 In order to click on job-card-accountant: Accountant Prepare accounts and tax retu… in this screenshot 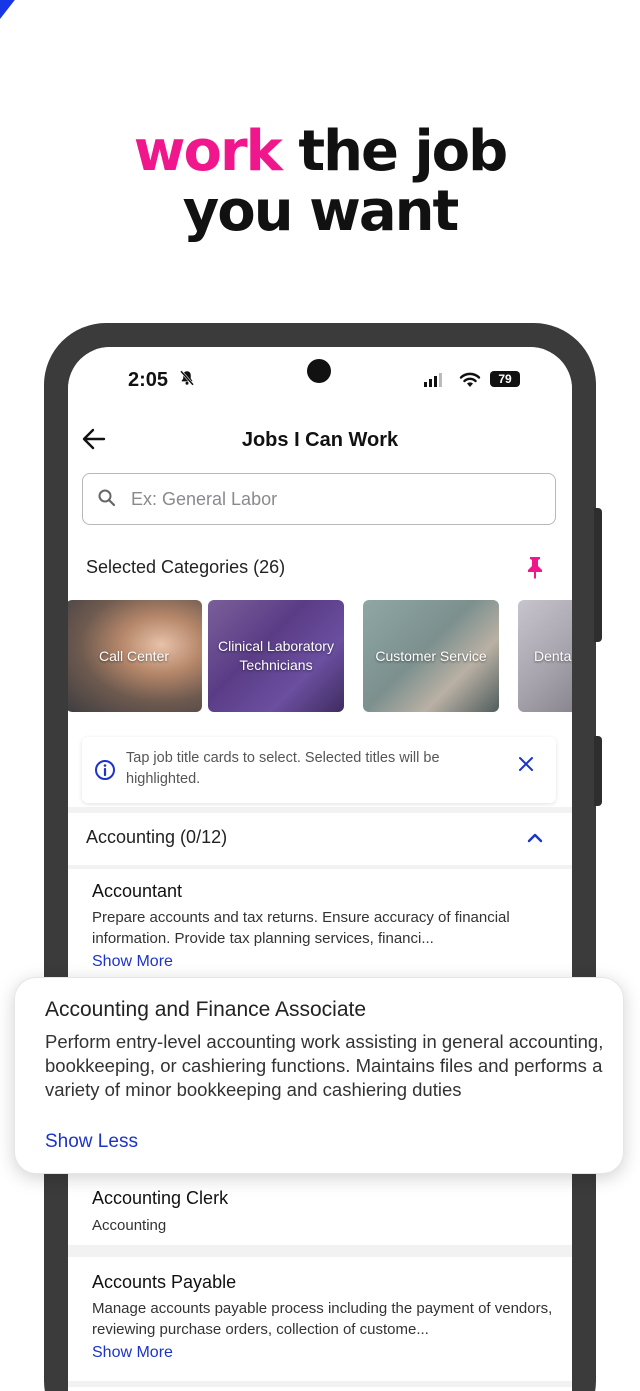, I will do `click(320, 924)`.